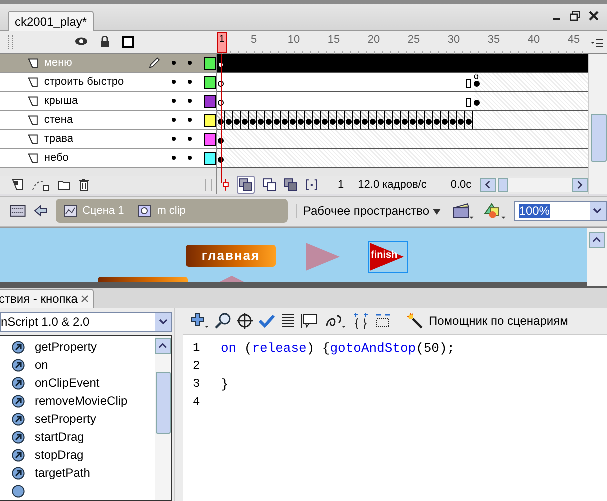 Image resolution: width=607 pixels, height=501 pixels. What do you see at coordinates (488, 185) in the screenshot?
I see `scroll-left-icon` at bounding box center [488, 185].